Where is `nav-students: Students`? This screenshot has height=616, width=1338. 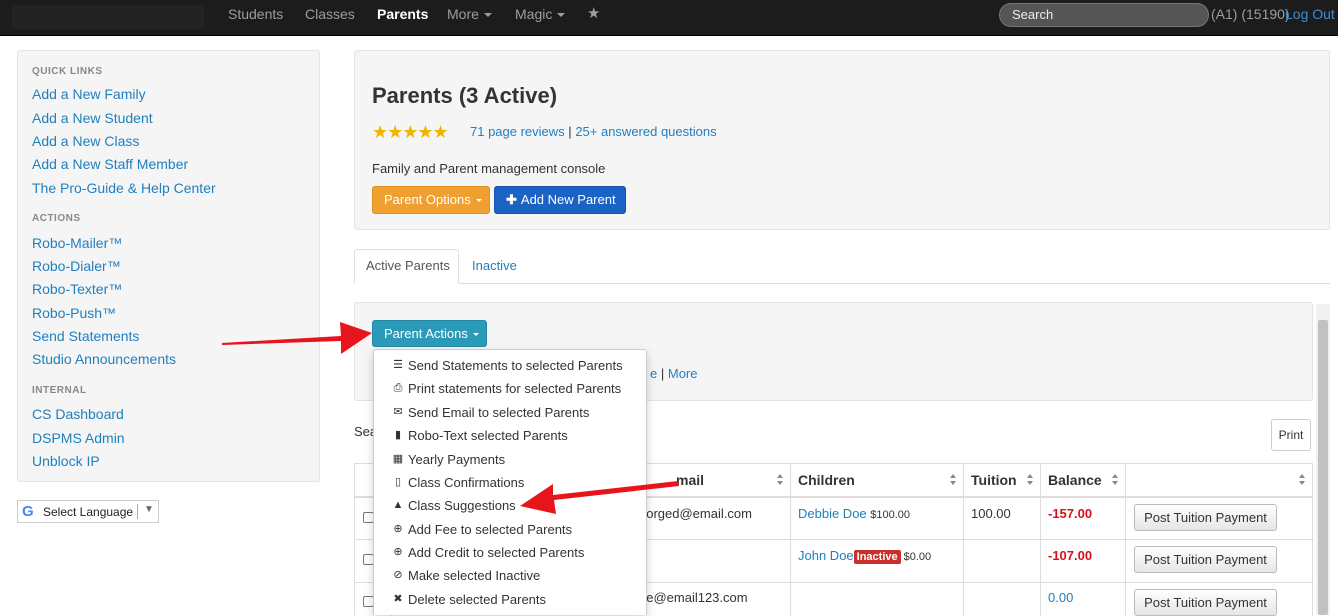 nav-students: Students is located at coordinates (255, 18).